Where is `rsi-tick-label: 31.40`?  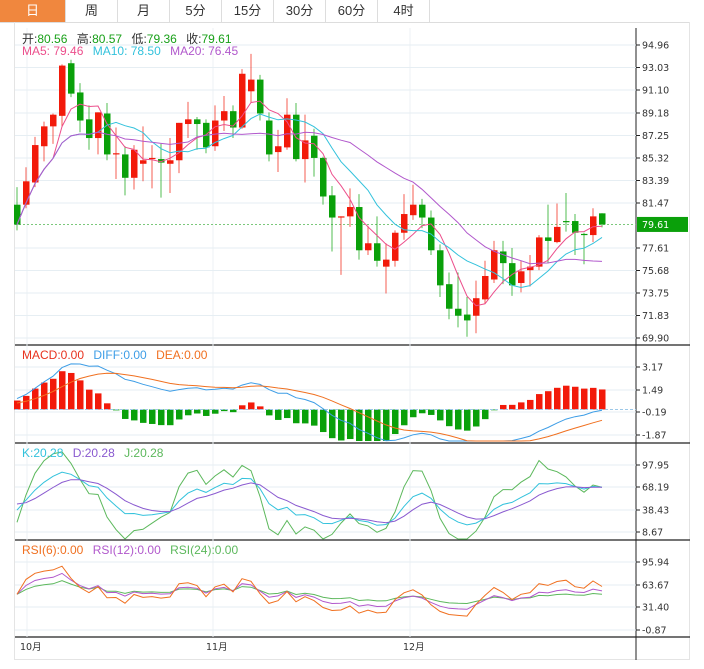
rsi-tick-label: 31.40 is located at coordinates (655, 608).